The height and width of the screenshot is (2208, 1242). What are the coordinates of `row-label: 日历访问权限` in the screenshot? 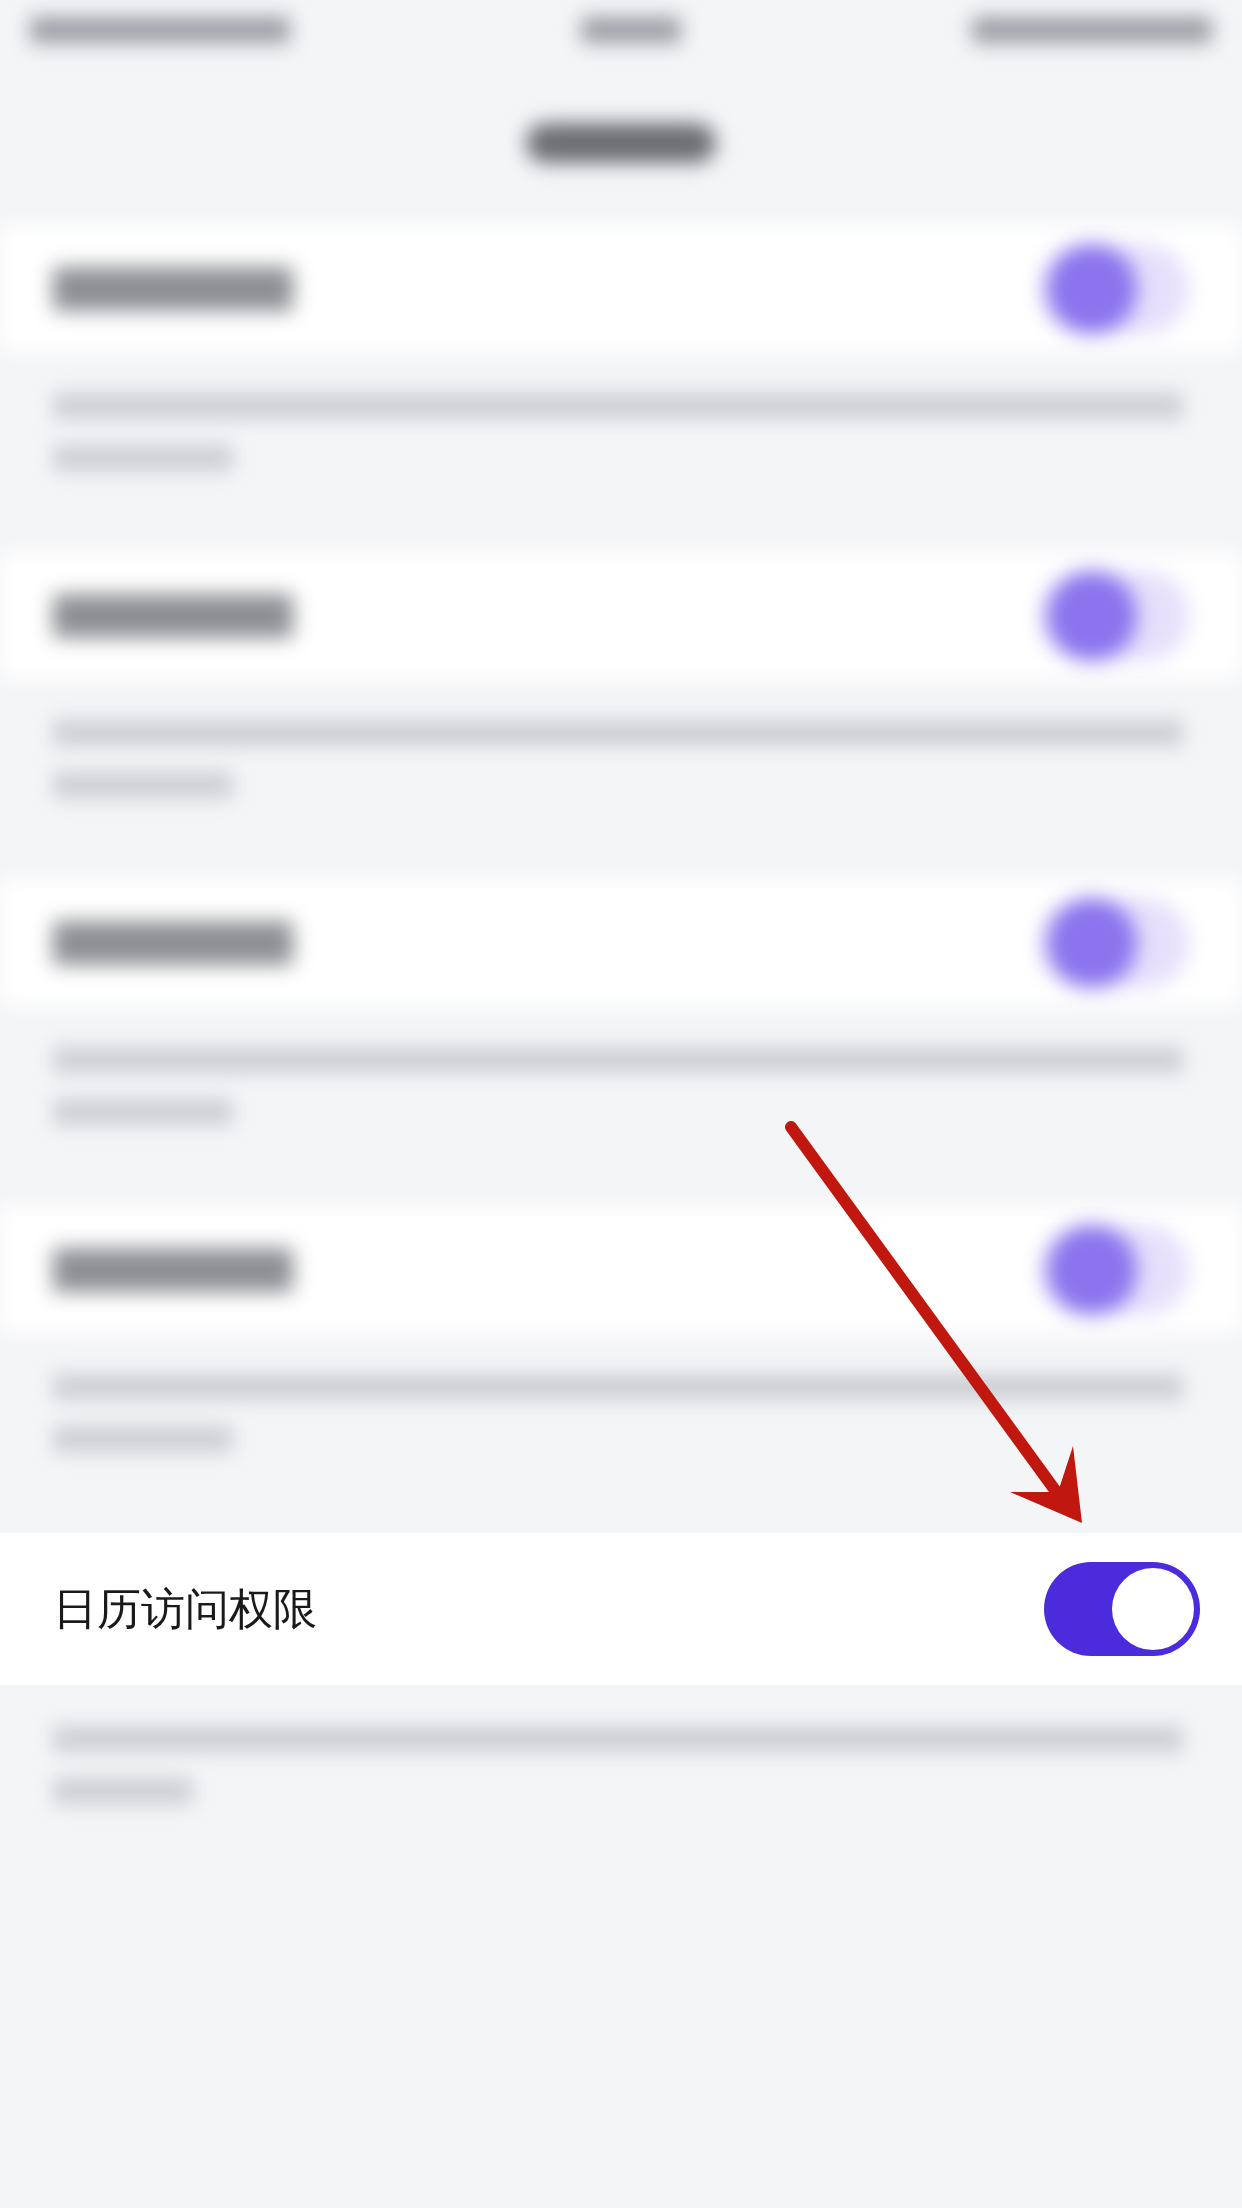 It's located at (185, 1609).